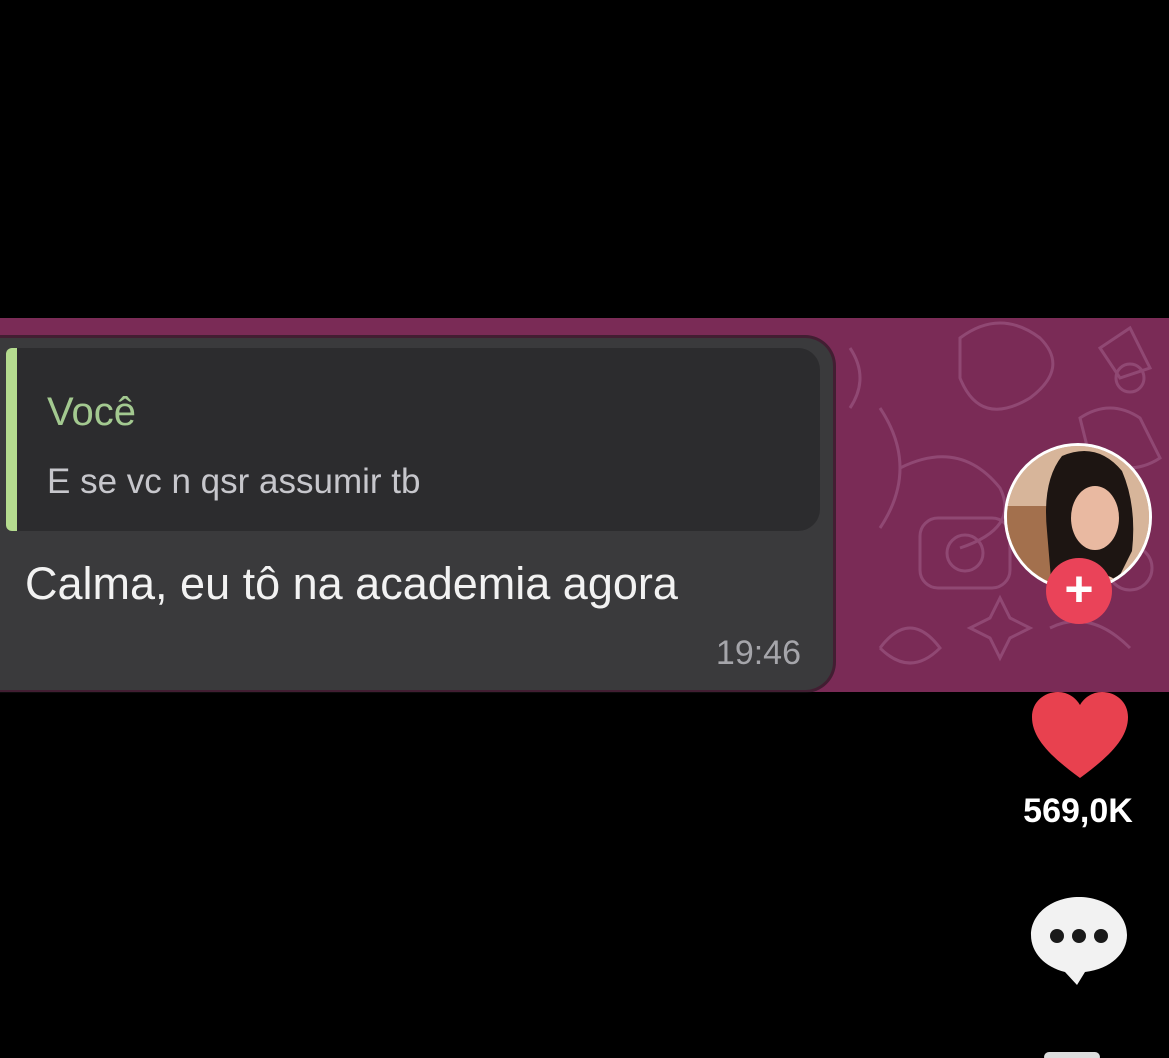  What do you see at coordinates (91, 412) in the screenshot?
I see `quote-author: Você` at bounding box center [91, 412].